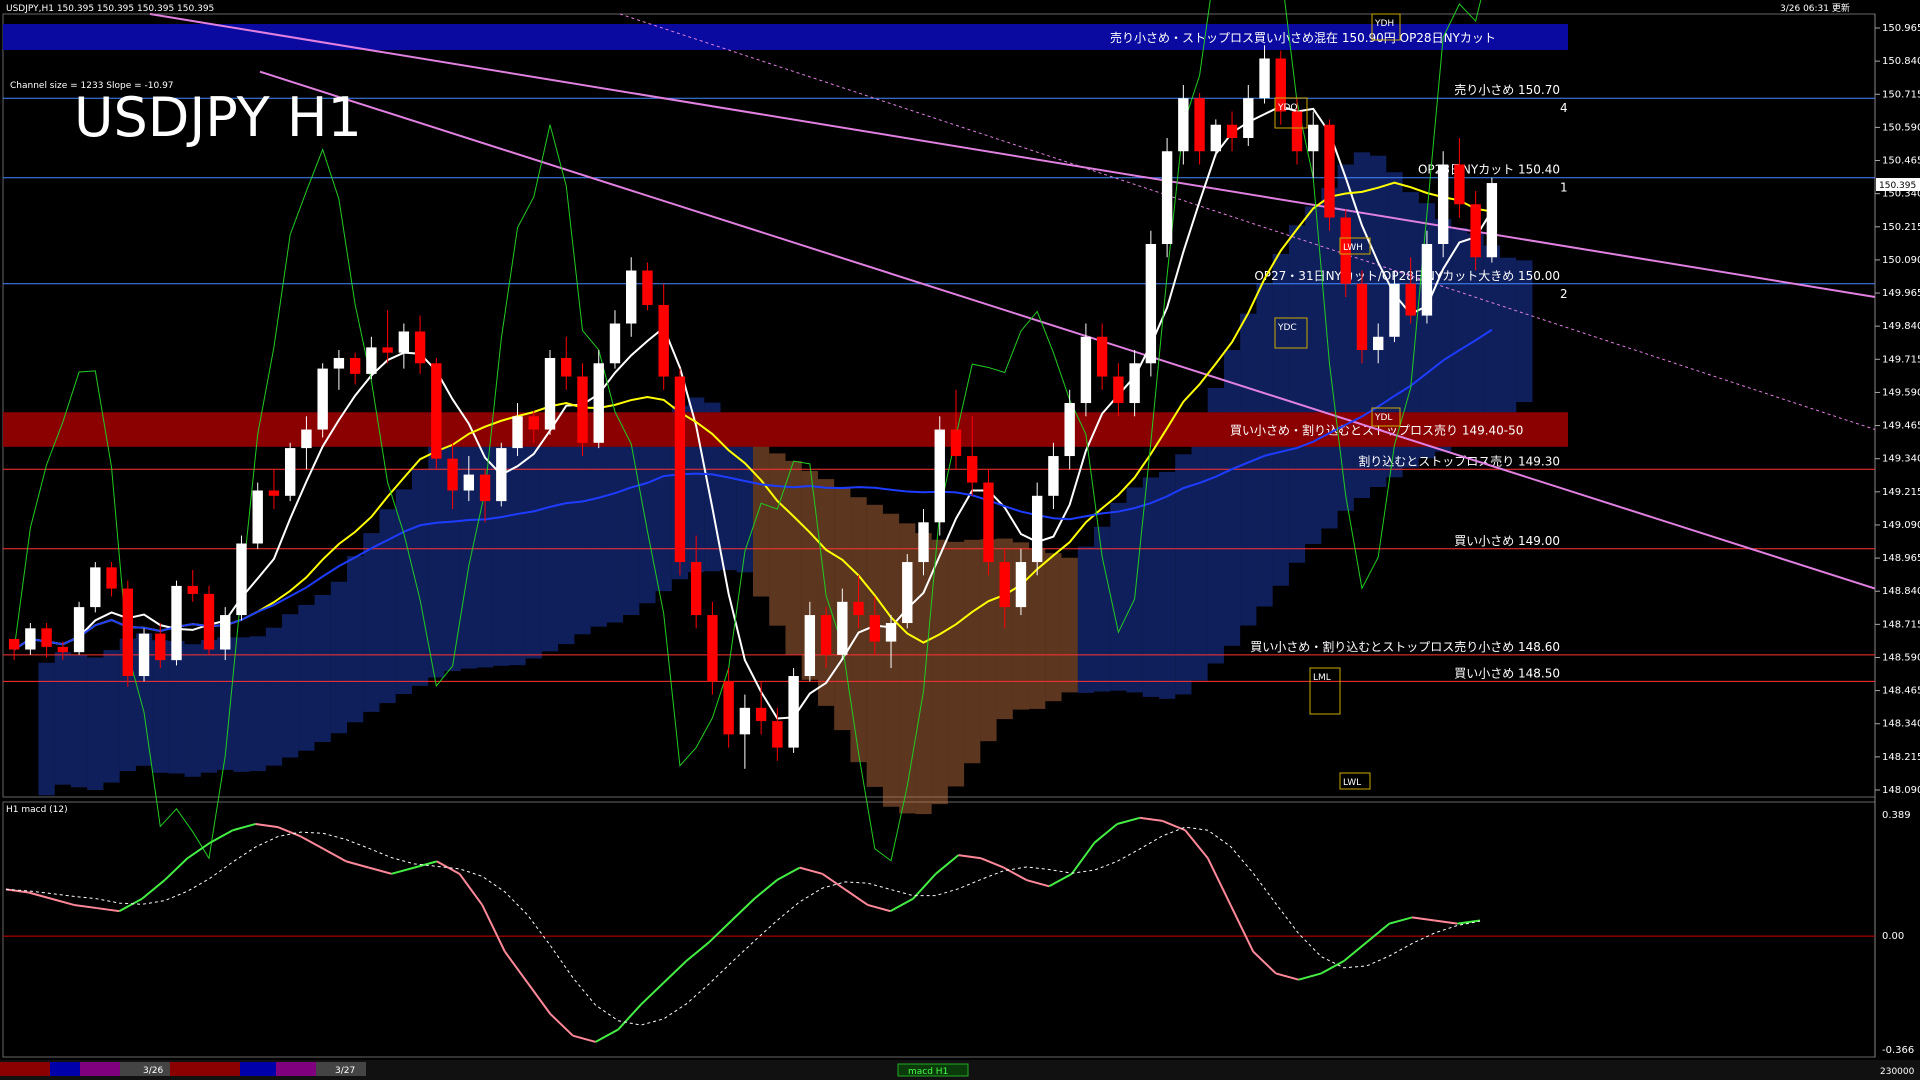 The width and height of the screenshot is (1920, 1080). What do you see at coordinates (1893, 936) in the screenshot?
I see `macd-tick-label: 0.00` at bounding box center [1893, 936].